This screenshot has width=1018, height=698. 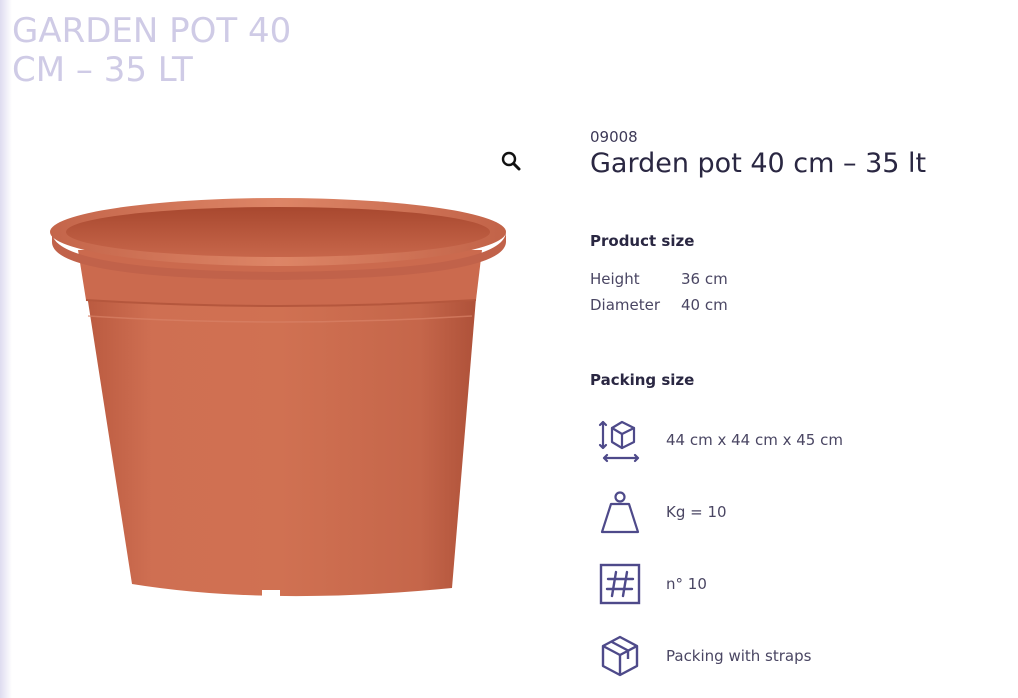 What do you see at coordinates (704, 279) in the screenshot?
I see `spec-value: 36 cm` at bounding box center [704, 279].